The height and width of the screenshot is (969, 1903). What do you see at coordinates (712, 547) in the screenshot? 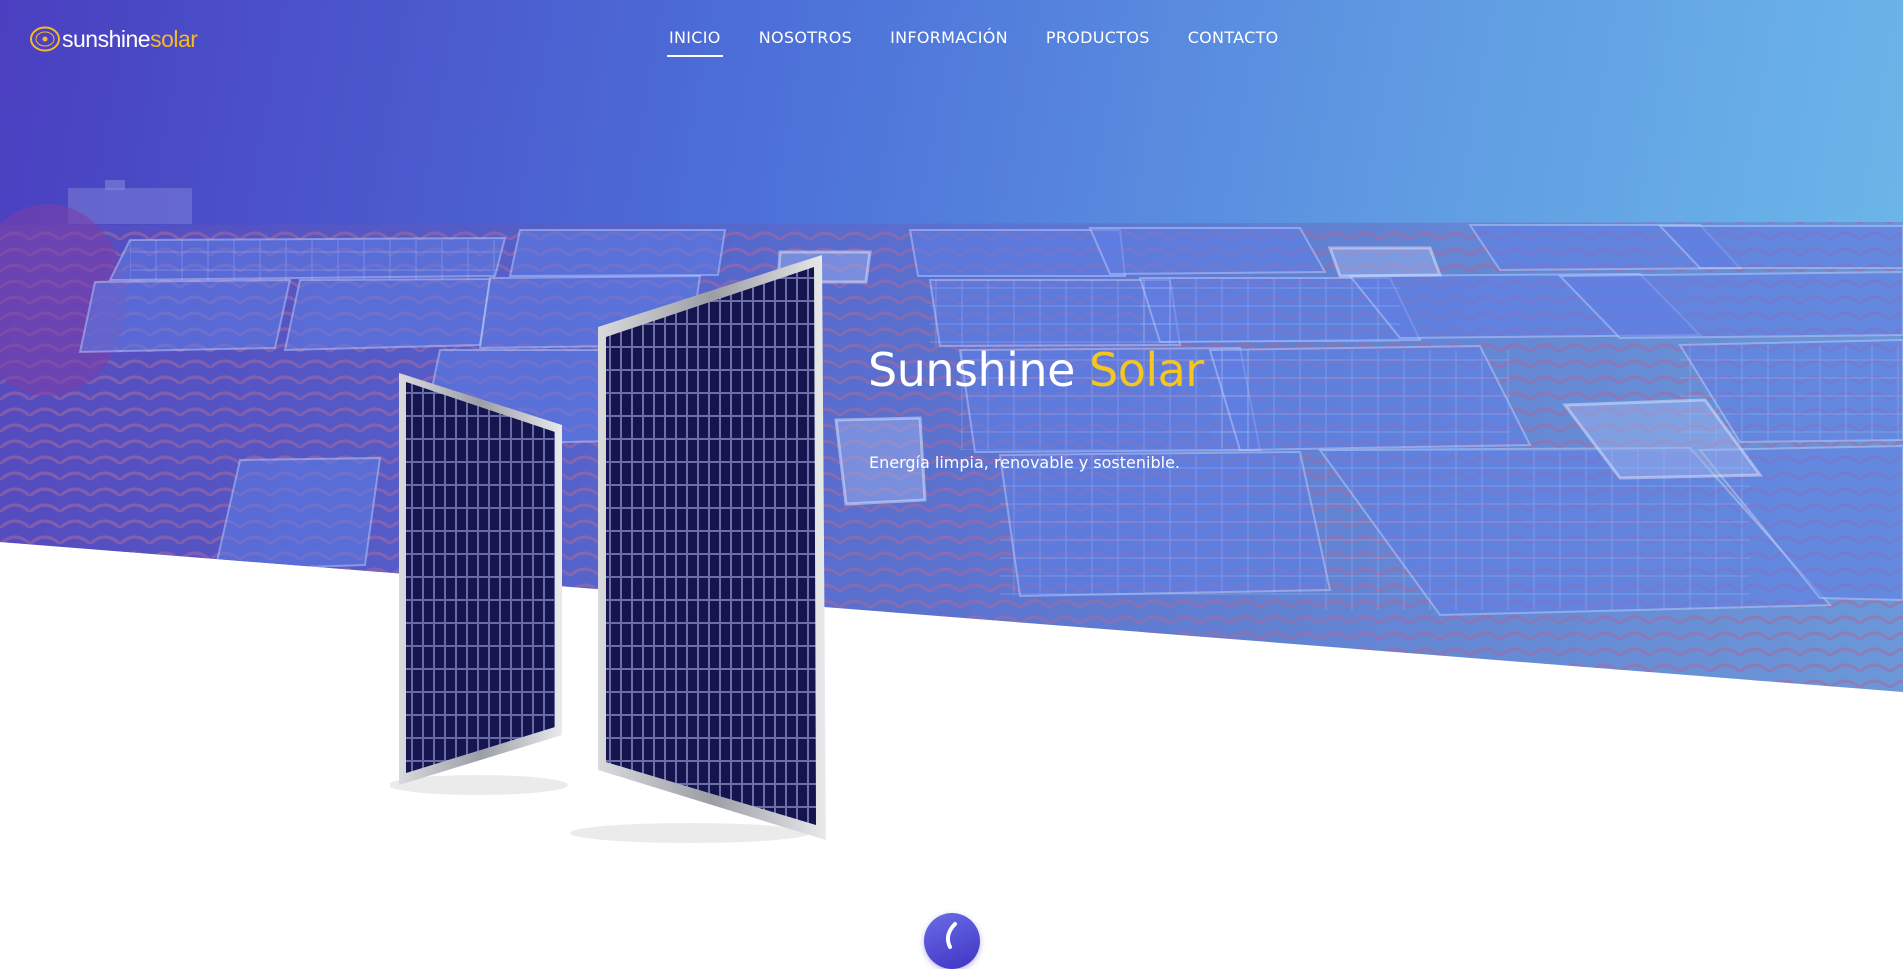
I see `solar-panel-large` at bounding box center [712, 547].